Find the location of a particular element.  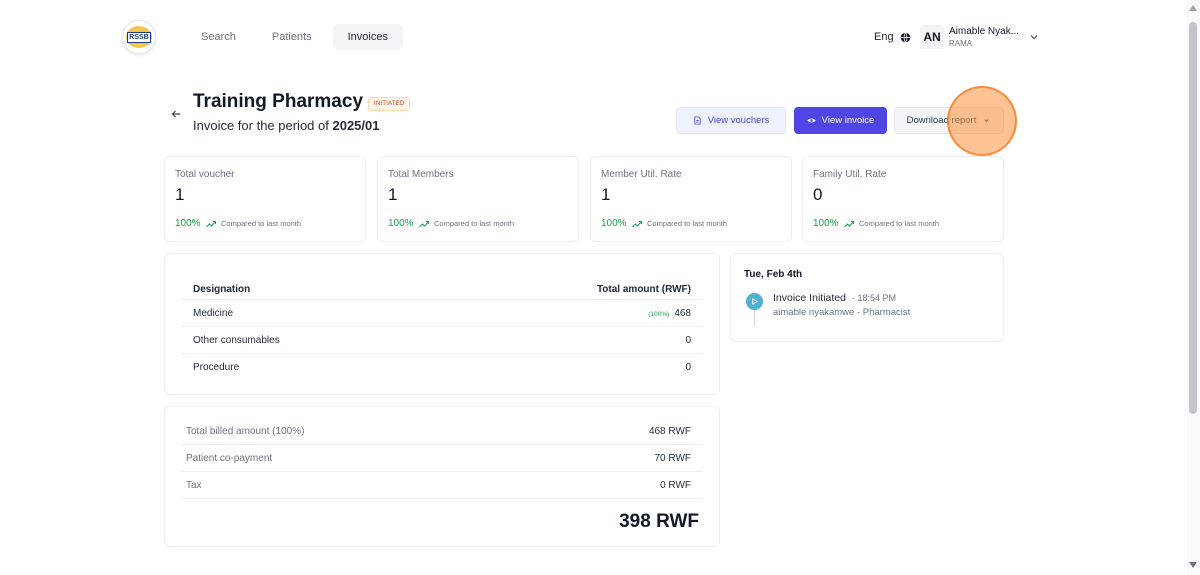

table-row: Procedure 0 is located at coordinates (442, 367).